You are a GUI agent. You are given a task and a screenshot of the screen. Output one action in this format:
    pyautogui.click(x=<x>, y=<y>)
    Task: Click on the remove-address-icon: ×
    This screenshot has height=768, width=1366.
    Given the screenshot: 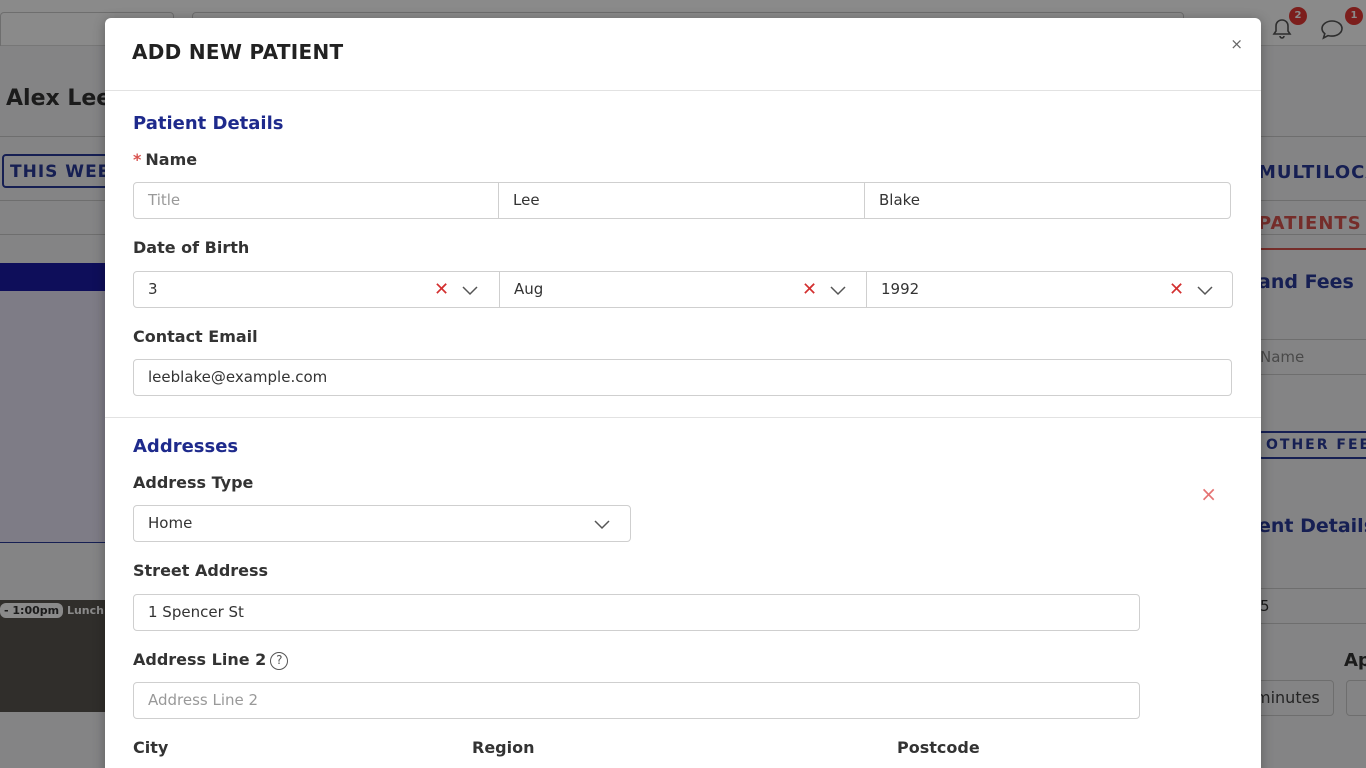 What is the action you would take?
    pyautogui.click(x=1208, y=494)
    